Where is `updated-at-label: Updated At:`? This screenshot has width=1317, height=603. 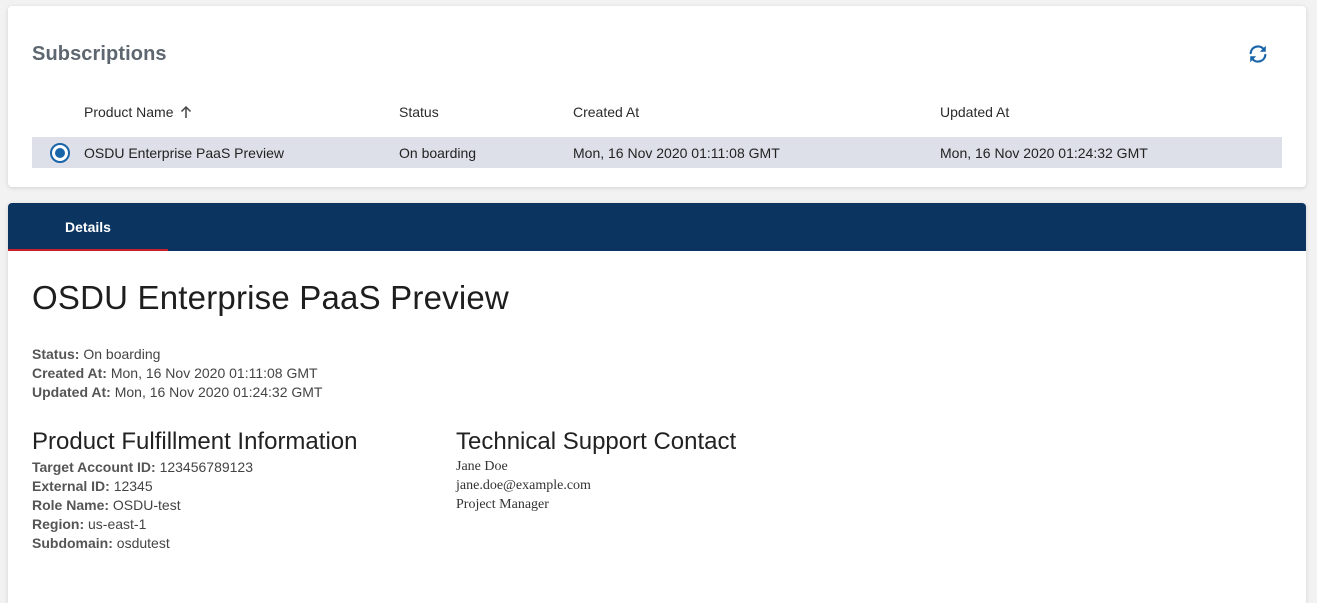
updated-at-label: Updated At: is located at coordinates (71, 392).